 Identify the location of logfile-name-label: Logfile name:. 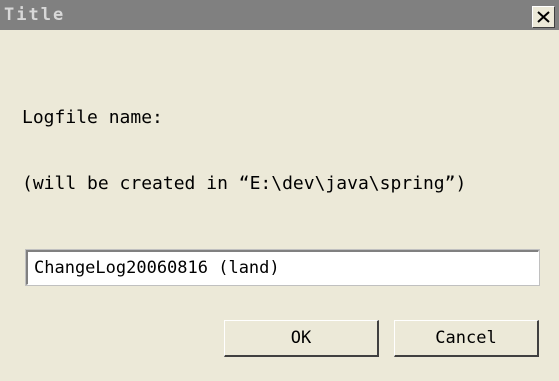
(92, 117).